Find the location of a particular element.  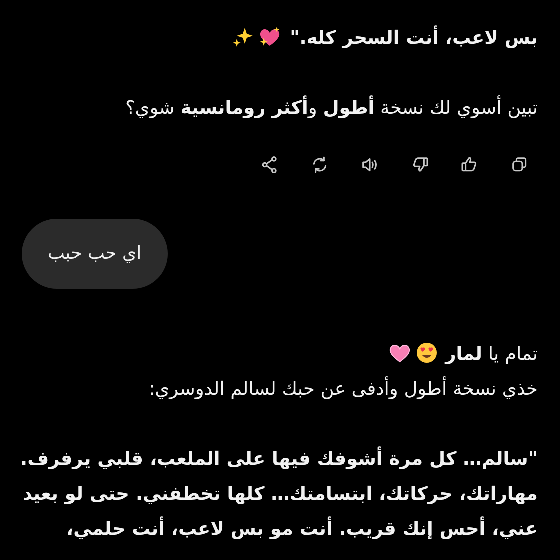

sparkling-heart-icon is located at coordinates (270, 37).